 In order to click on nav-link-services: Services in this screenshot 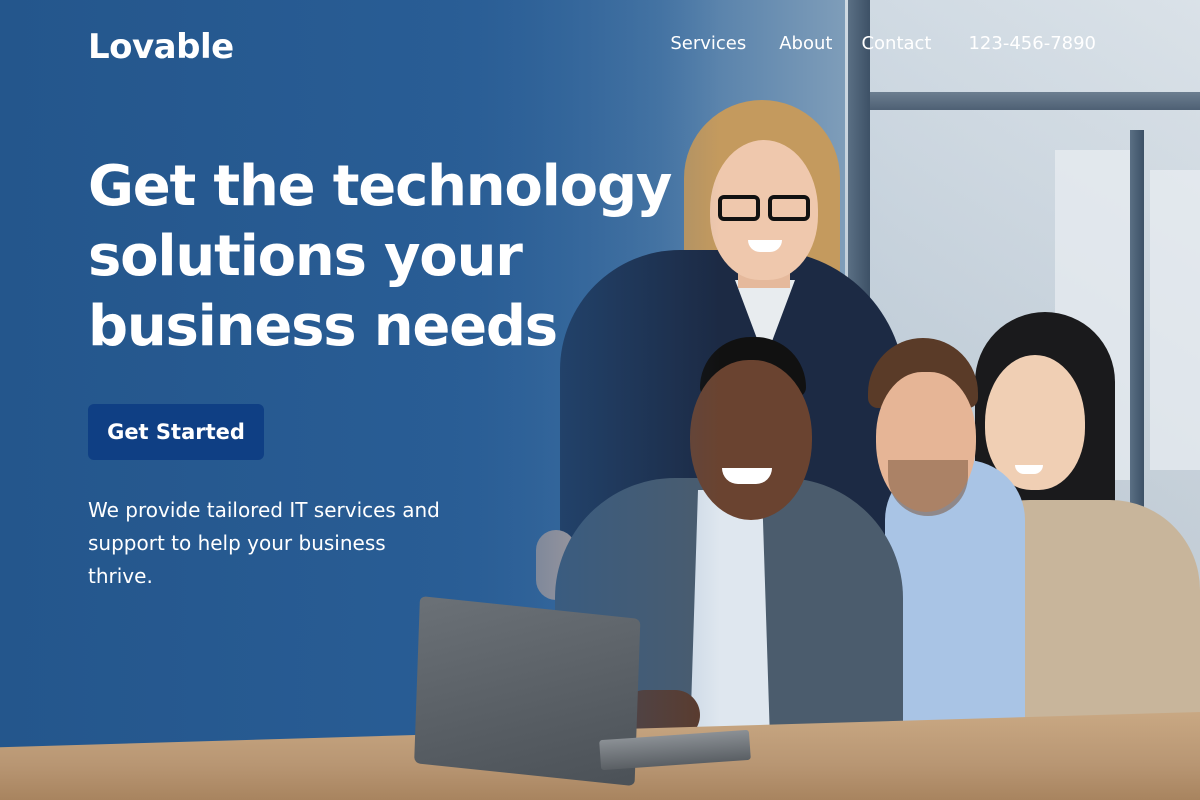, I will do `click(708, 43)`.